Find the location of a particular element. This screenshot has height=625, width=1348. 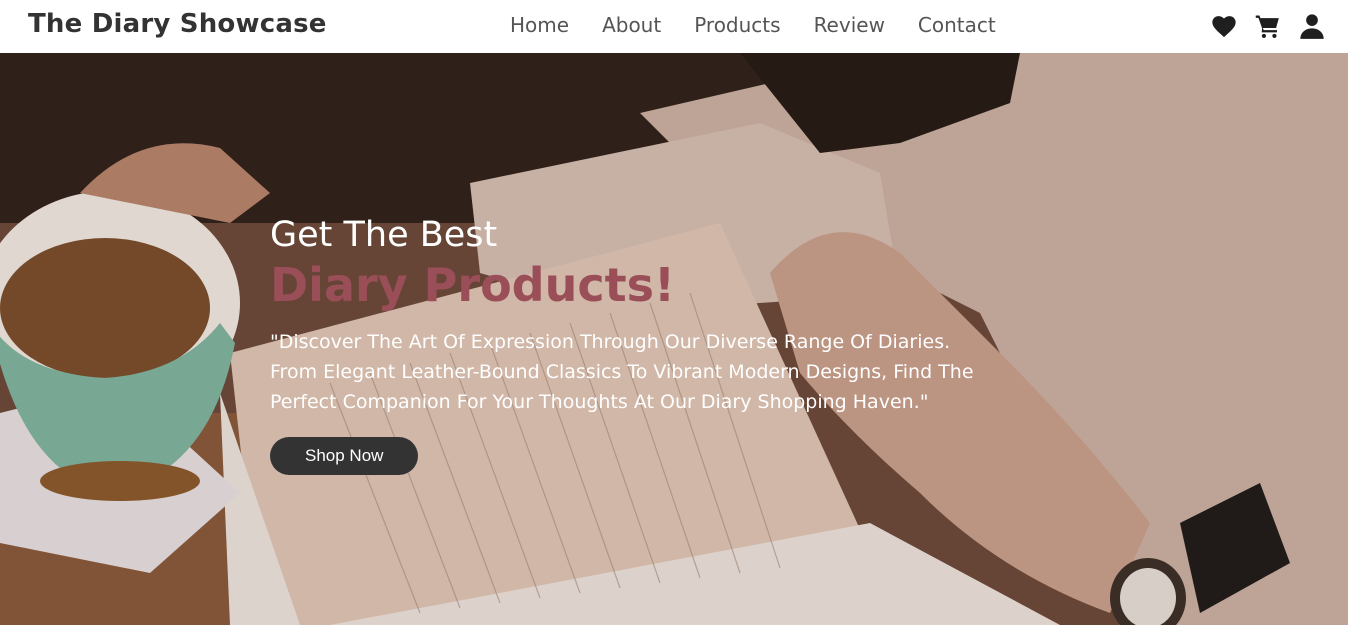

shop-now-button: Shop Now is located at coordinates (344, 456).